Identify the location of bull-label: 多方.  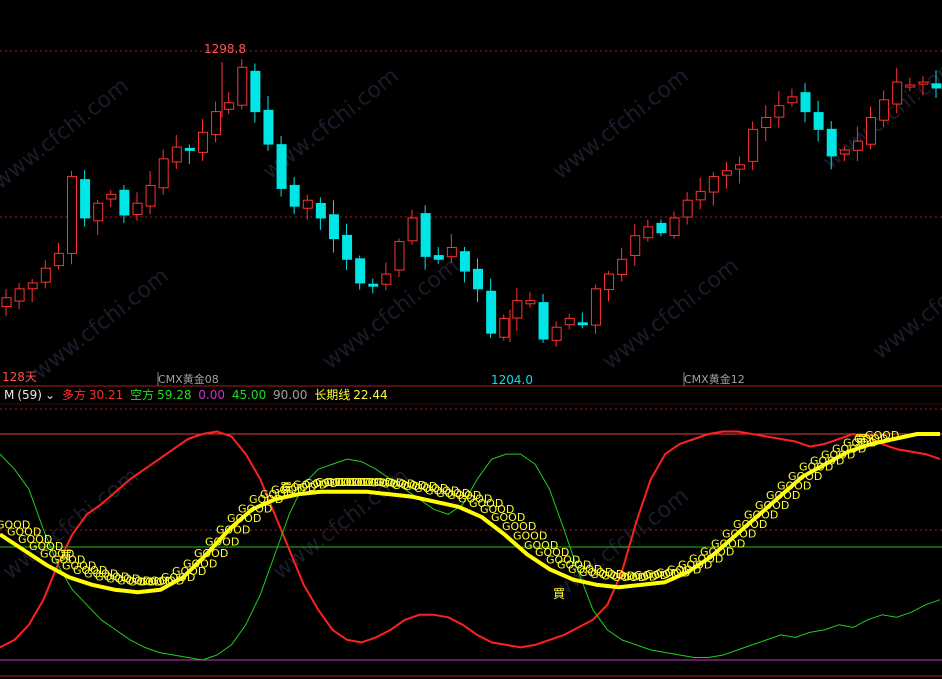
(73, 395).